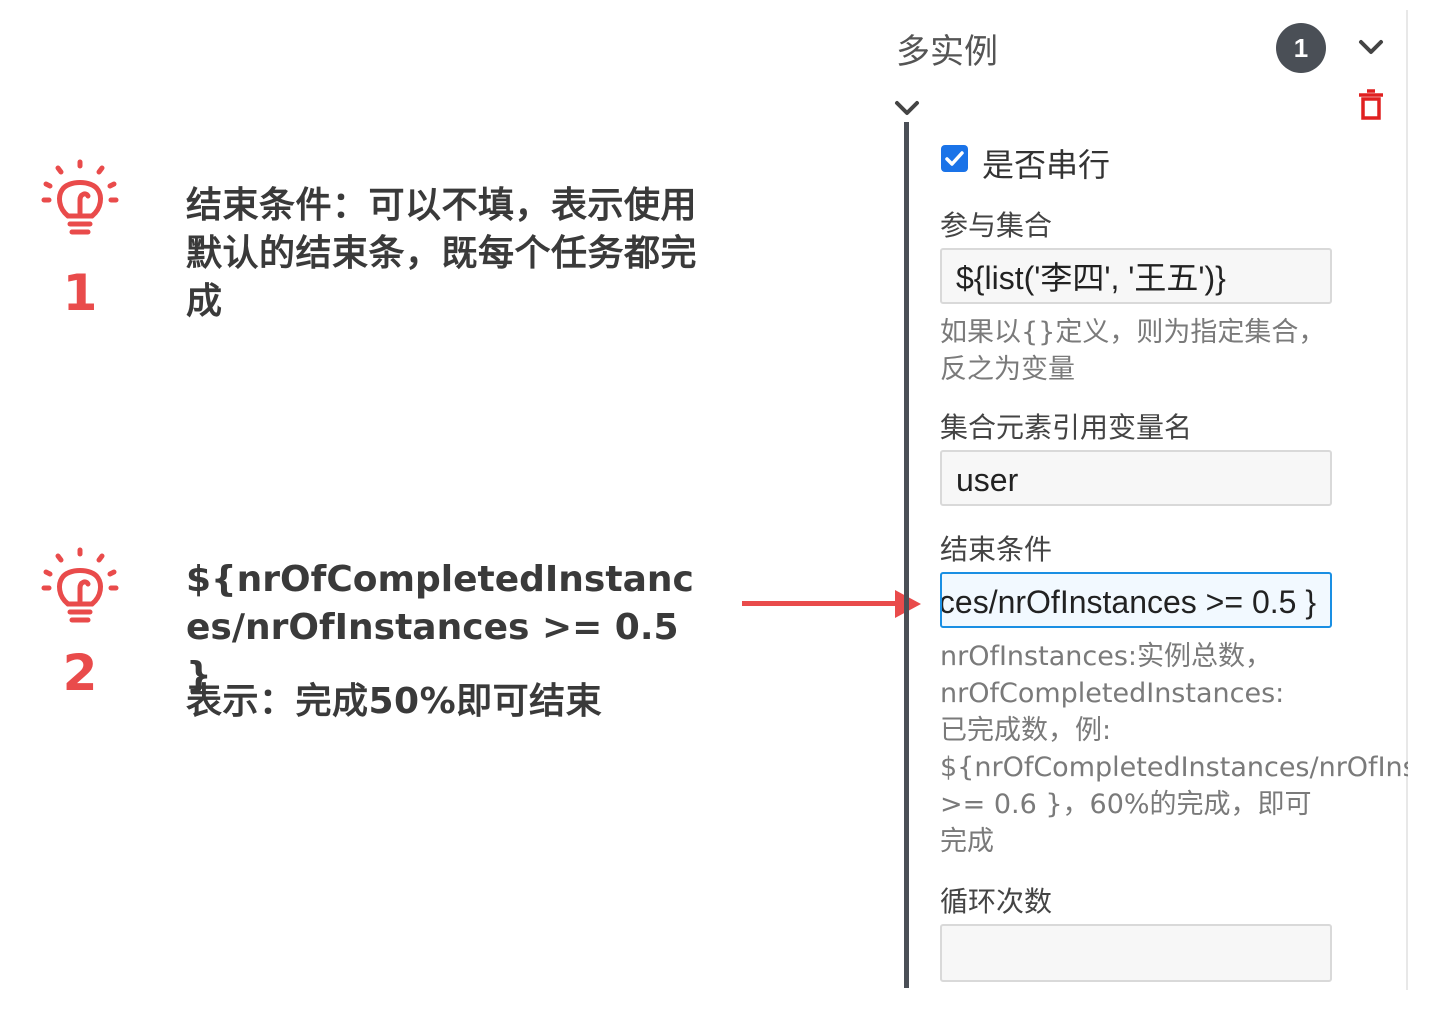 This screenshot has height=1018, width=1442. Describe the element at coordinates (1066, 427) in the screenshot. I see `element-variable-label: 集合元素引用变量名` at that location.